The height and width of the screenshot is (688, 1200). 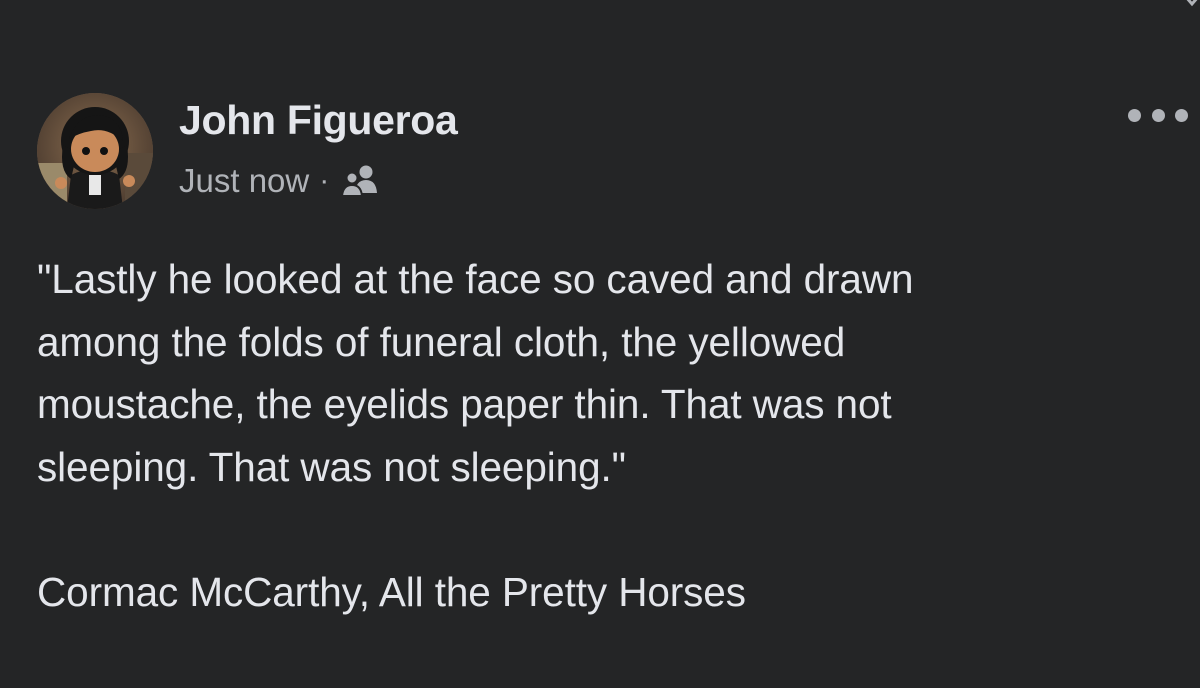 I want to click on post-meta: Just now ·, so click(x=281, y=181).